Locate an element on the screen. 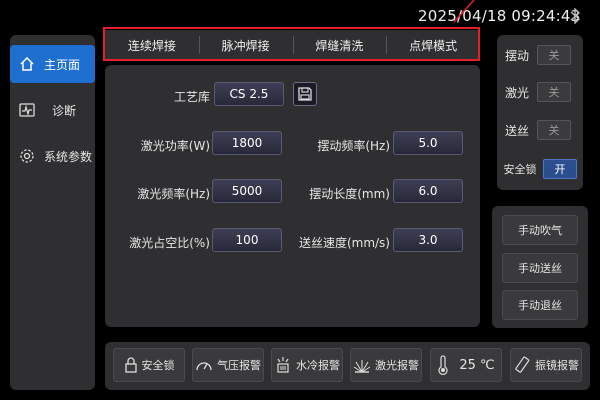 The height and width of the screenshot is (400, 600). nav-item-label: 系统参数 is located at coordinates (68, 156).